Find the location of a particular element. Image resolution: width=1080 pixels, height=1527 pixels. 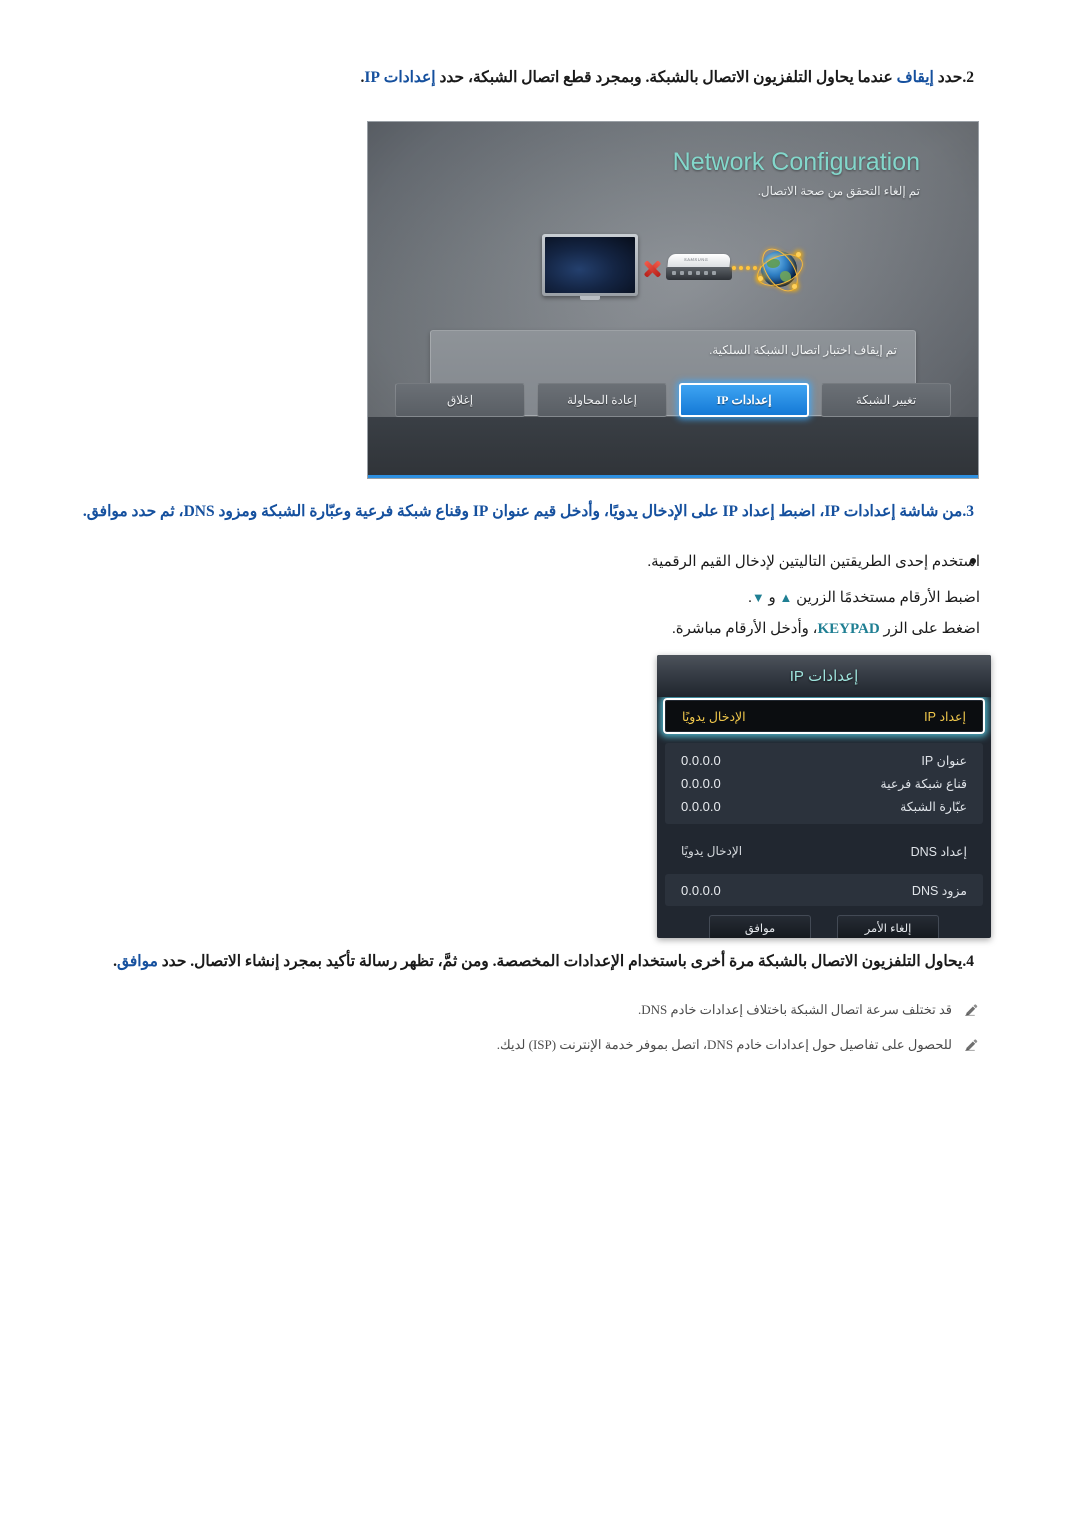

tv-screen is located at coordinates (590, 265).